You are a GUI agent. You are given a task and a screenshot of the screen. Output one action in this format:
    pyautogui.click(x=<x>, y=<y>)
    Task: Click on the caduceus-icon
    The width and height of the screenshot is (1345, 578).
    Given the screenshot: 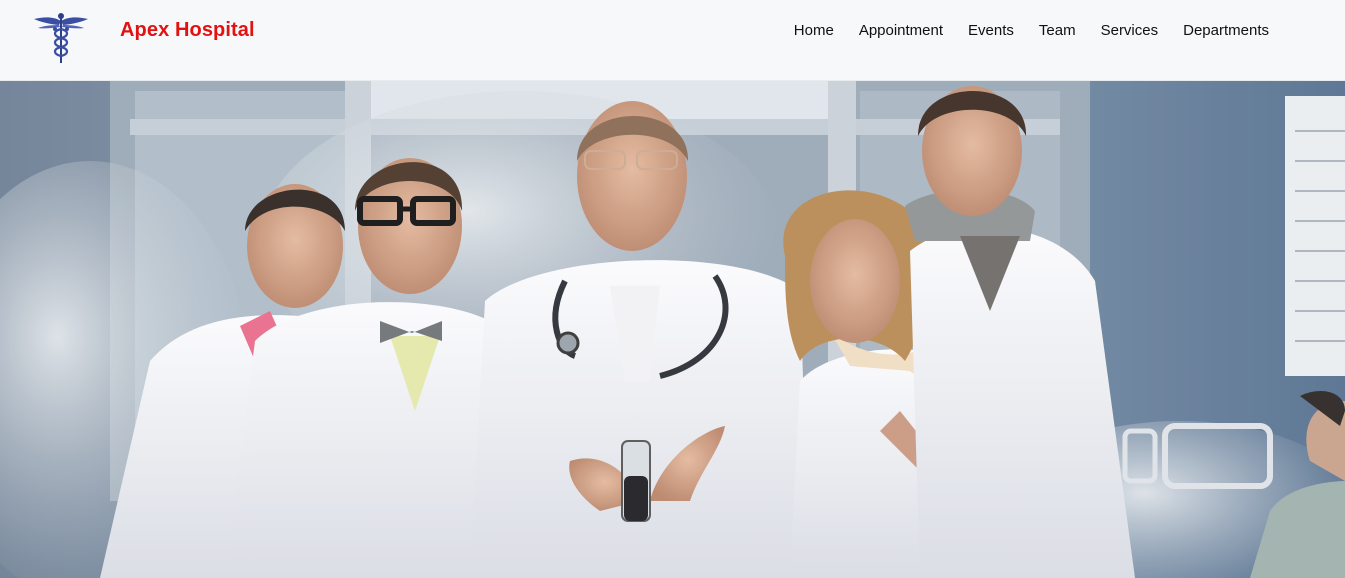 What is the action you would take?
    pyautogui.click(x=61, y=38)
    